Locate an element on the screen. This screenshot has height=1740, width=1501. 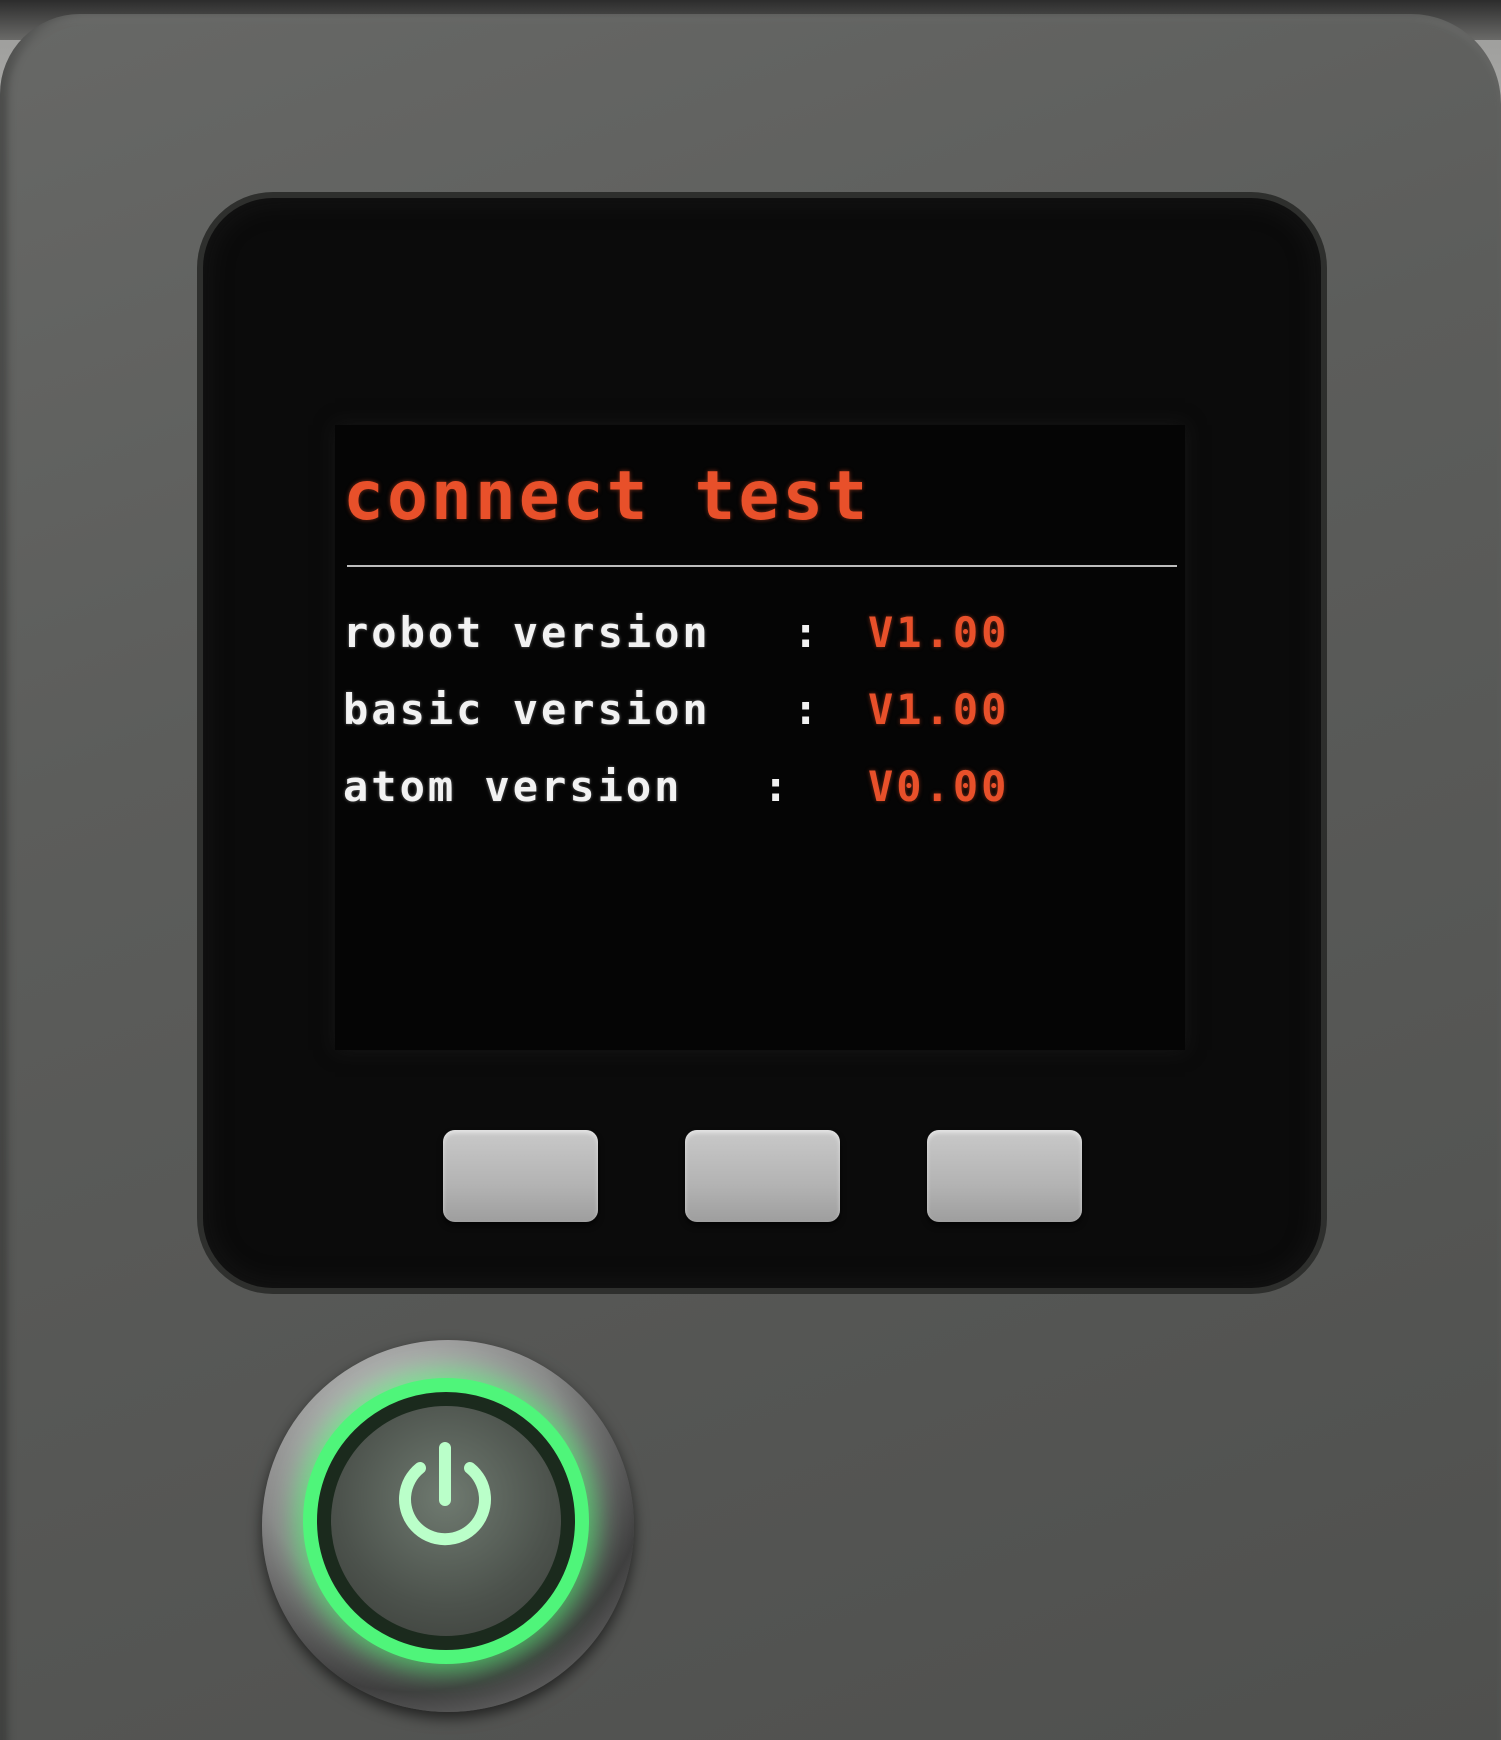
robot-version-row: robot version : V1.00 is located at coordinates (763, 638).